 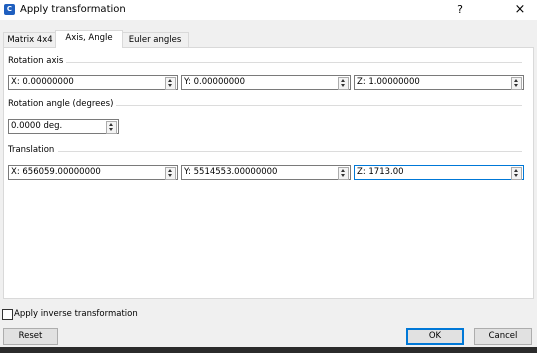 What do you see at coordinates (439, 172) in the screenshot?
I see `translation-z-spinbox: Z: 1713.00` at bounding box center [439, 172].